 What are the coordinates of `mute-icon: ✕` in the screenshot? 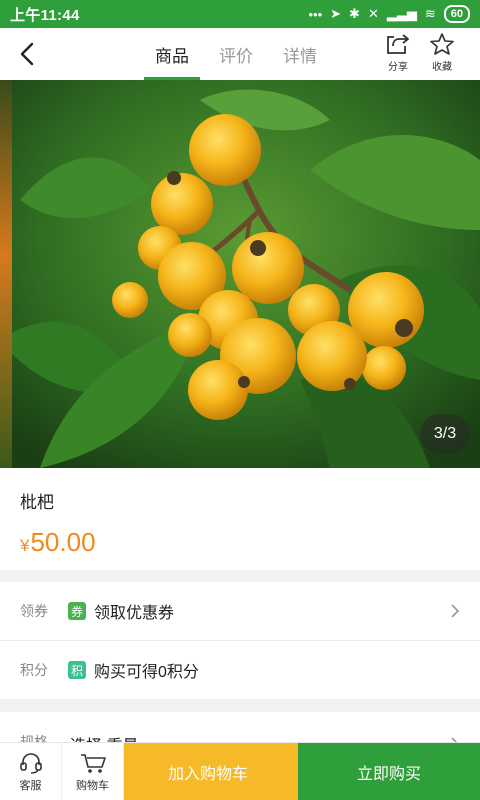 It's located at (373, 13).